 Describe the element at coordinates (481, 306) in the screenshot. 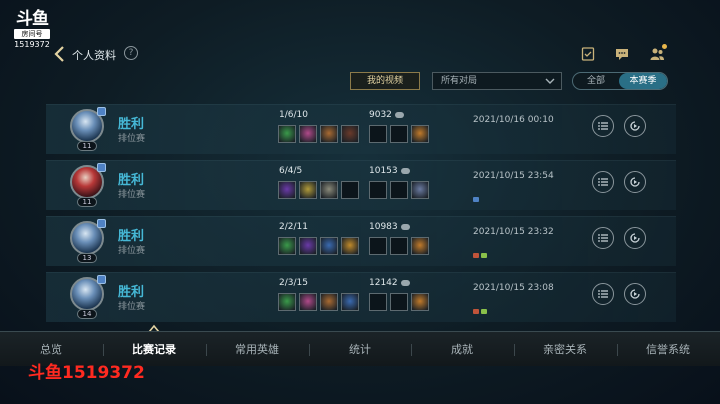

I see `match-tag-icons` at that location.